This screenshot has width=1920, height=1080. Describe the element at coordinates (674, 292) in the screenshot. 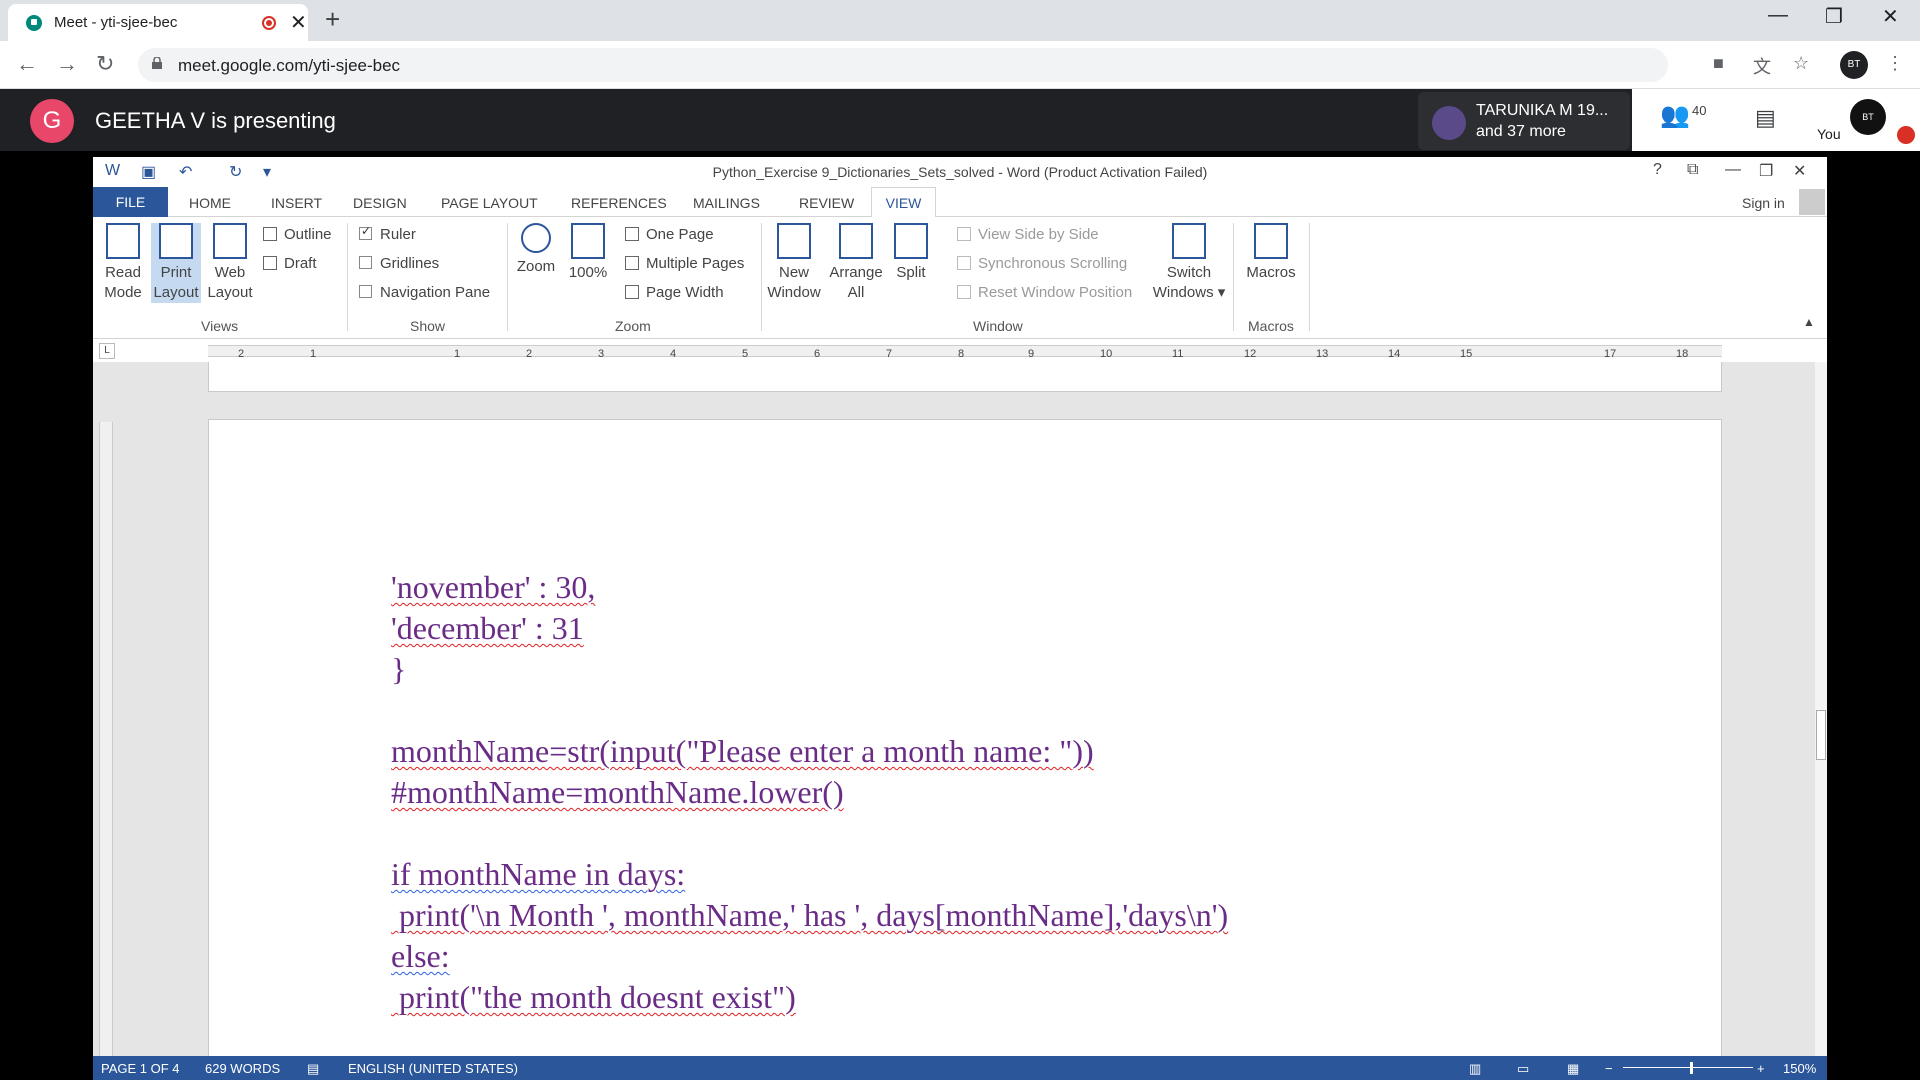

I see `page-width-button: Page Width` at that location.